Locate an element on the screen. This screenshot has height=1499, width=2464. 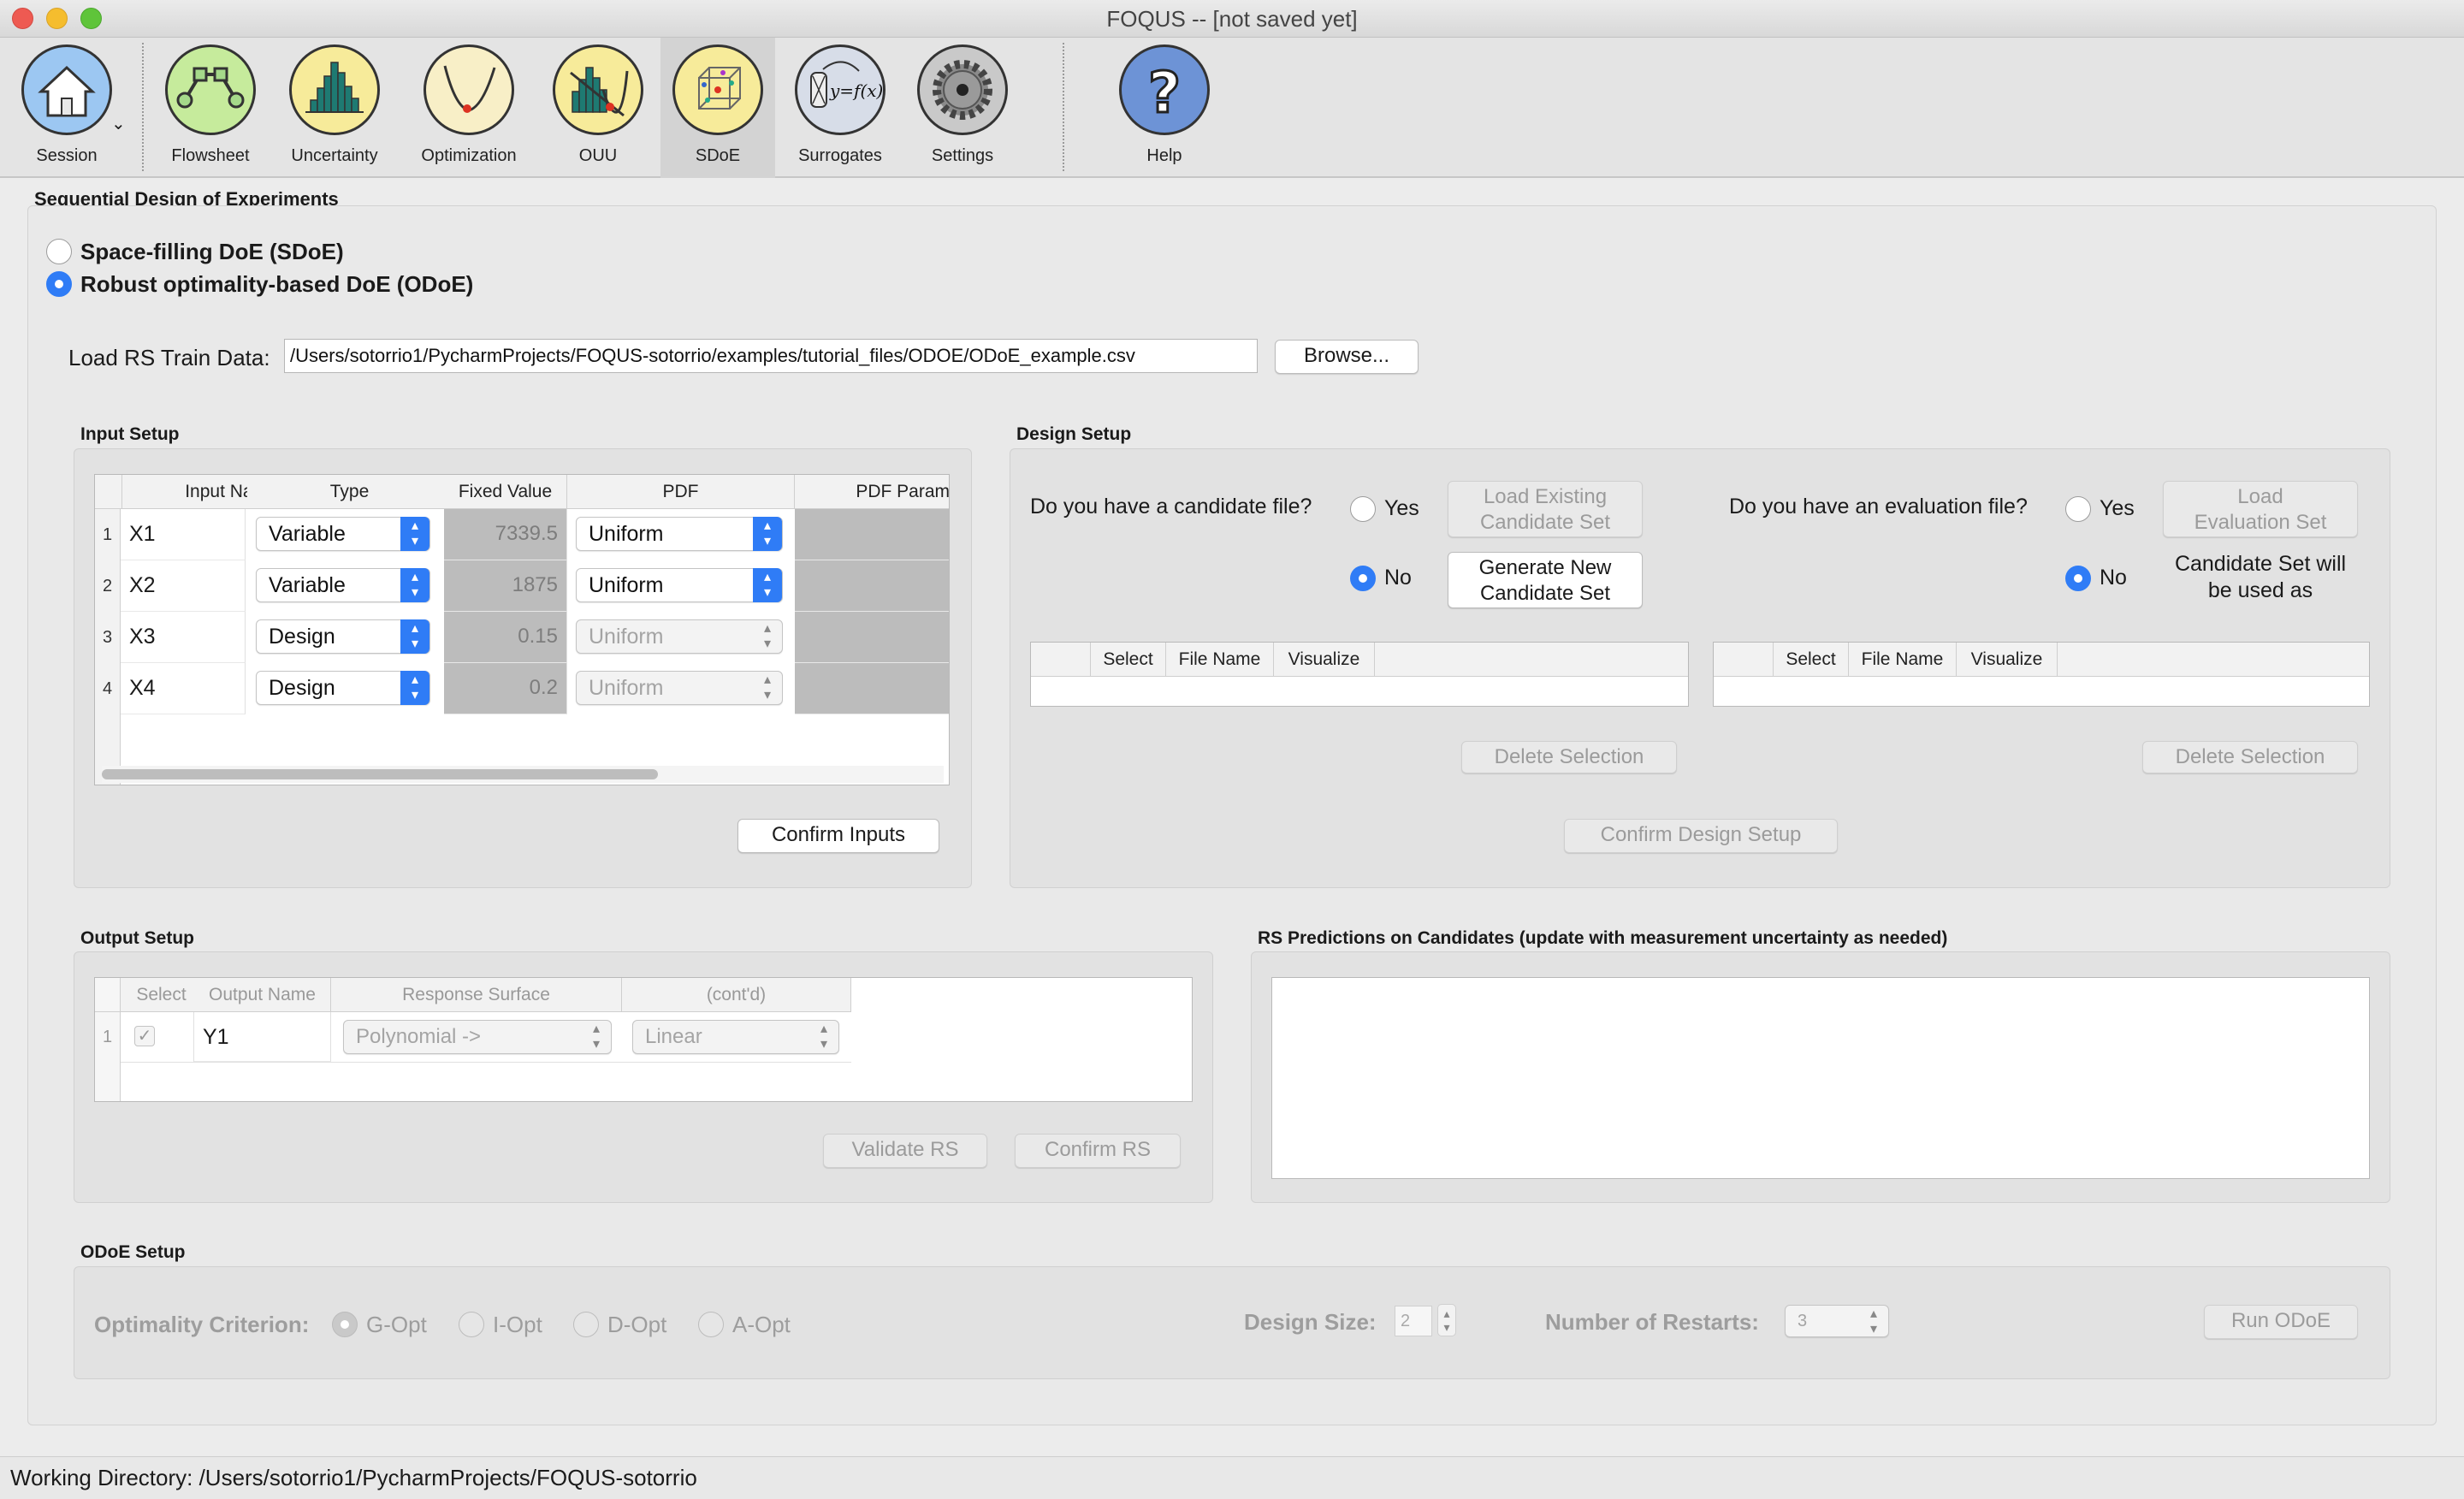
run-odoe-button: Run ODoE is located at coordinates (2281, 1322).